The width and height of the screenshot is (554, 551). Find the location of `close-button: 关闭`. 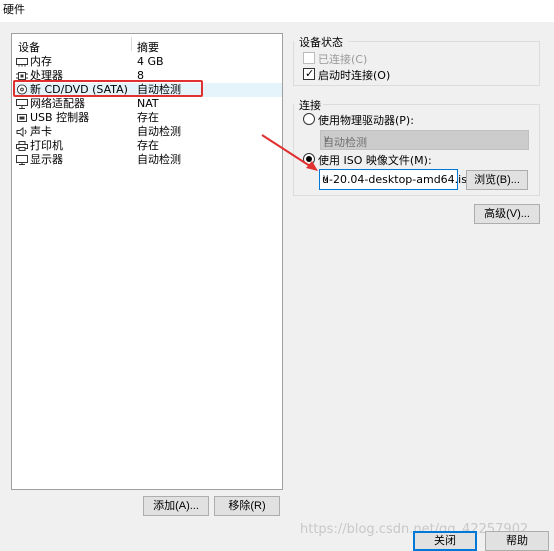

close-button: 关闭 is located at coordinates (445, 541).